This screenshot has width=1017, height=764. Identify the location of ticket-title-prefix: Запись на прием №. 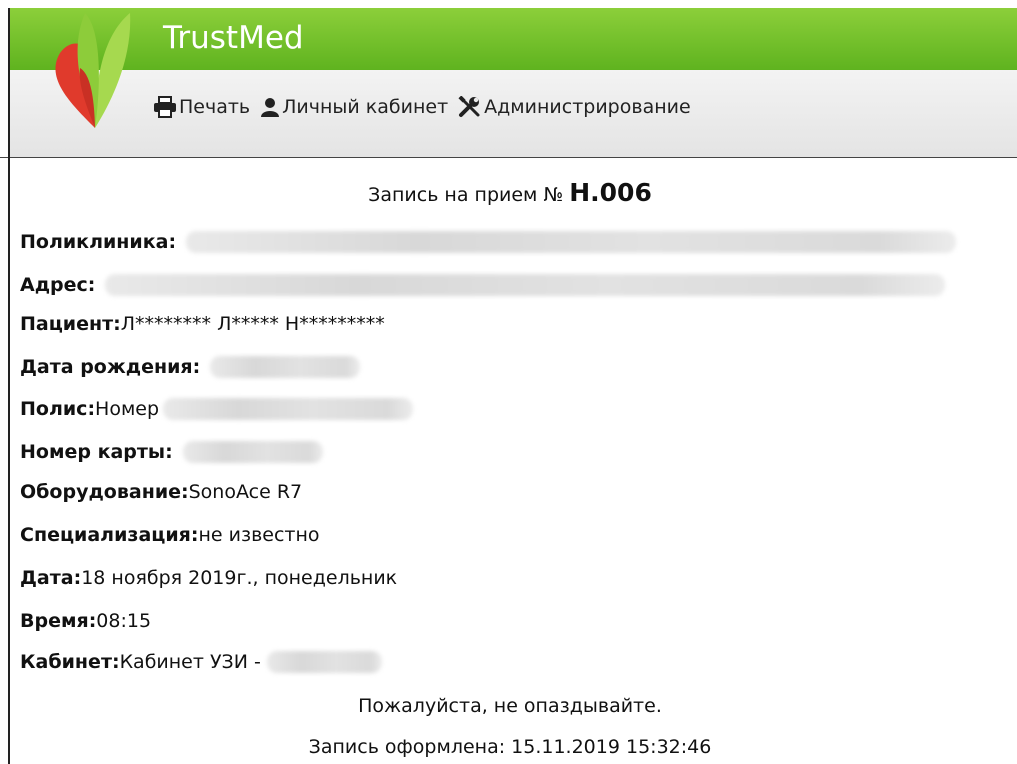
(469, 195).